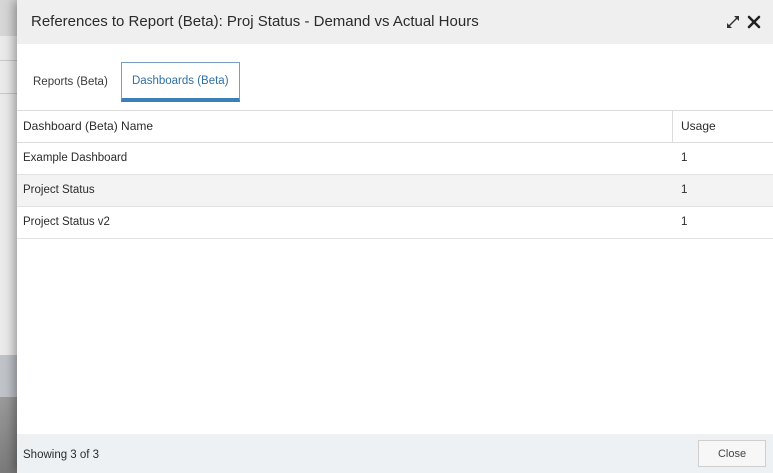  I want to click on table-row: Project Status v2 1, so click(395, 223).